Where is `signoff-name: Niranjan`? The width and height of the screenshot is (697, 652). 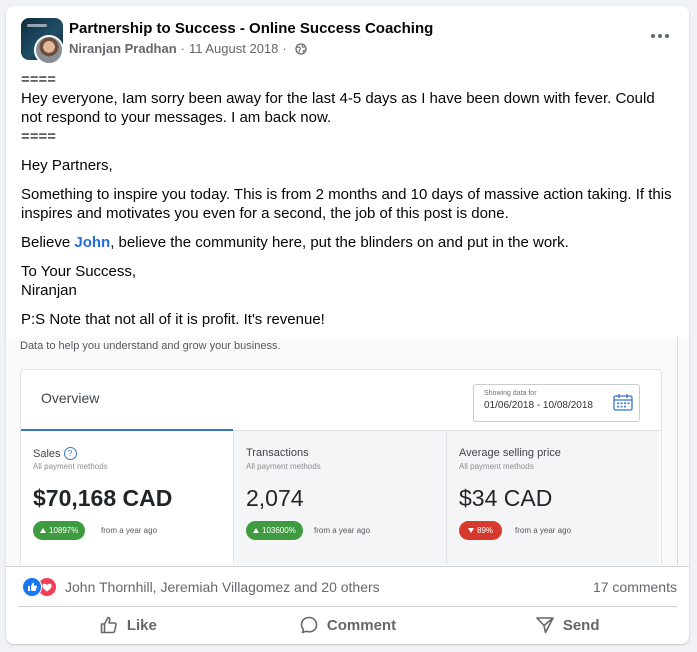
signoff-name: Niranjan is located at coordinates (49, 290).